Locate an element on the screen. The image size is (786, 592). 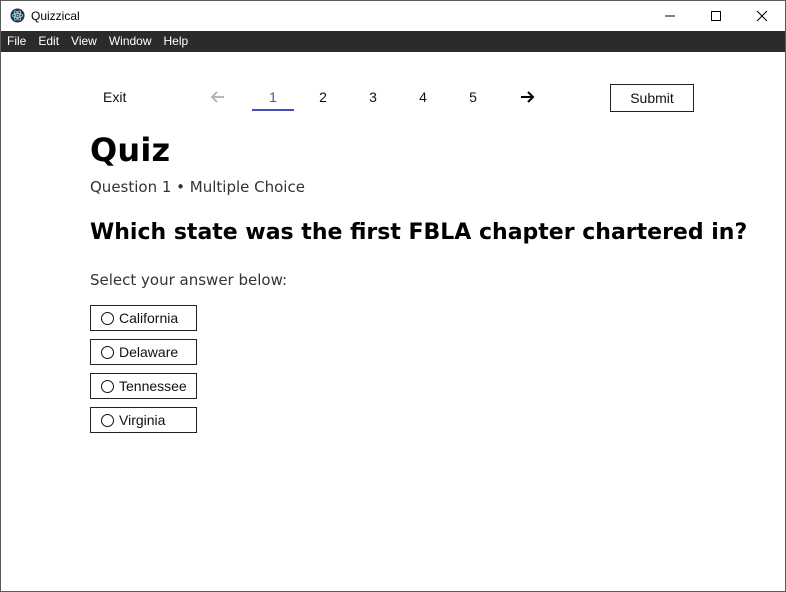
page-4-button: 4 is located at coordinates (423, 97).